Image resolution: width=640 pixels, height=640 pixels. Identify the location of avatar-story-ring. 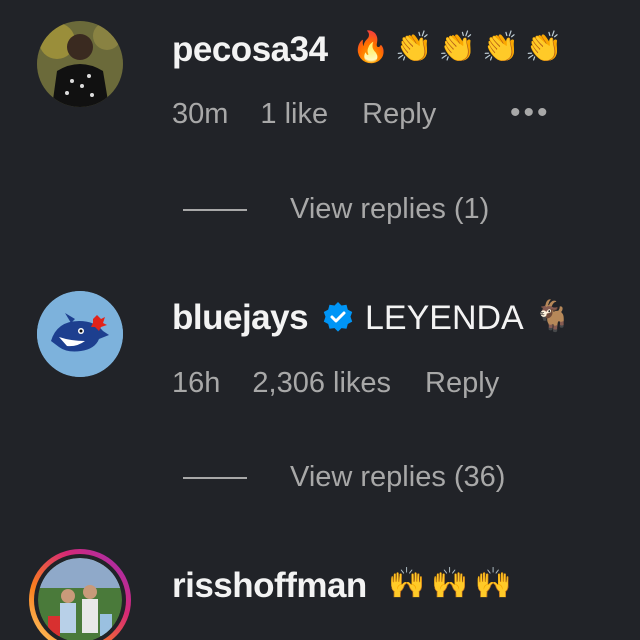
(80, 594).